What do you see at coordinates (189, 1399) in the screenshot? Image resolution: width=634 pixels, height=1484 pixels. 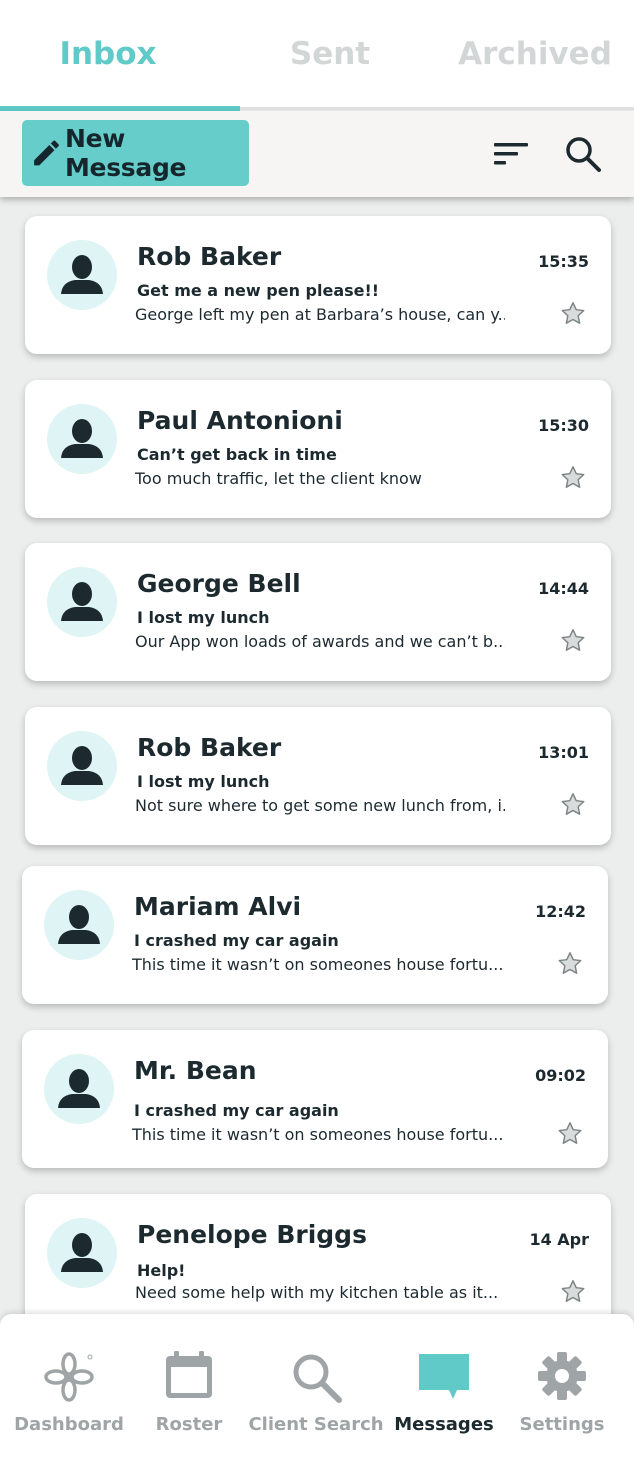 I see `nav-roster: Roster` at bounding box center [189, 1399].